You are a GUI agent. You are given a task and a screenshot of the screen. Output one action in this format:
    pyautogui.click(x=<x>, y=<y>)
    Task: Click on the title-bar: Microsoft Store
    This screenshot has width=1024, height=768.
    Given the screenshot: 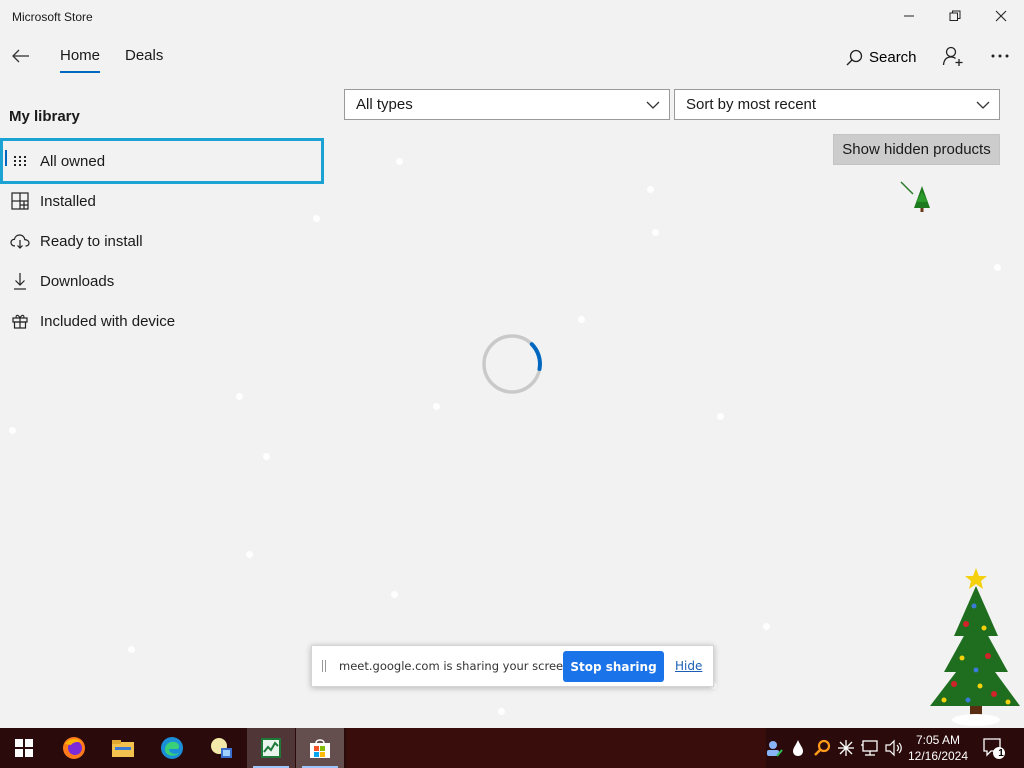 What is the action you would take?
    pyautogui.click(x=512, y=17)
    